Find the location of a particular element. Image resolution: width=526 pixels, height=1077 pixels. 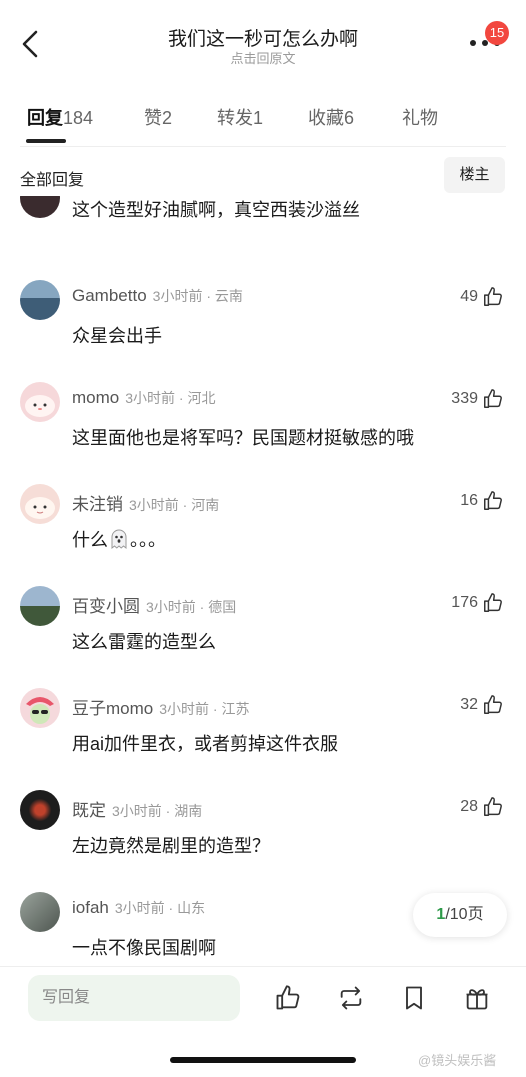

tab-label: 赞 is located at coordinates (153, 118).